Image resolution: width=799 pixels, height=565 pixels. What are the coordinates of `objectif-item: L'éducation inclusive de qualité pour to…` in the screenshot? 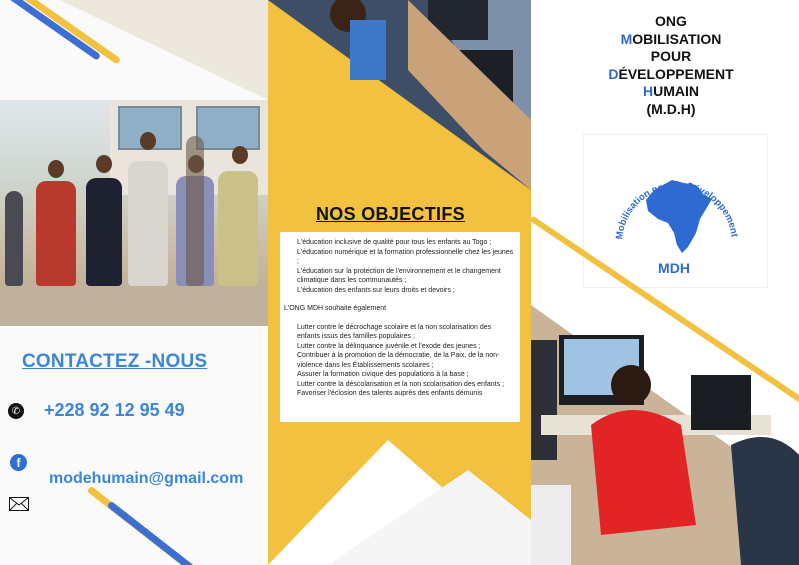 It's located at (394, 242).